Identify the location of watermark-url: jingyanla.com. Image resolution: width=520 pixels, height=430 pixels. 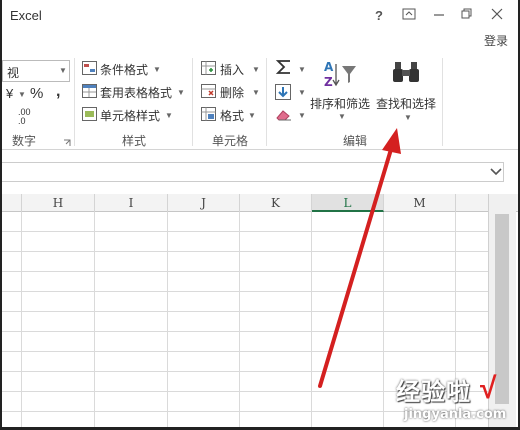
(455, 414).